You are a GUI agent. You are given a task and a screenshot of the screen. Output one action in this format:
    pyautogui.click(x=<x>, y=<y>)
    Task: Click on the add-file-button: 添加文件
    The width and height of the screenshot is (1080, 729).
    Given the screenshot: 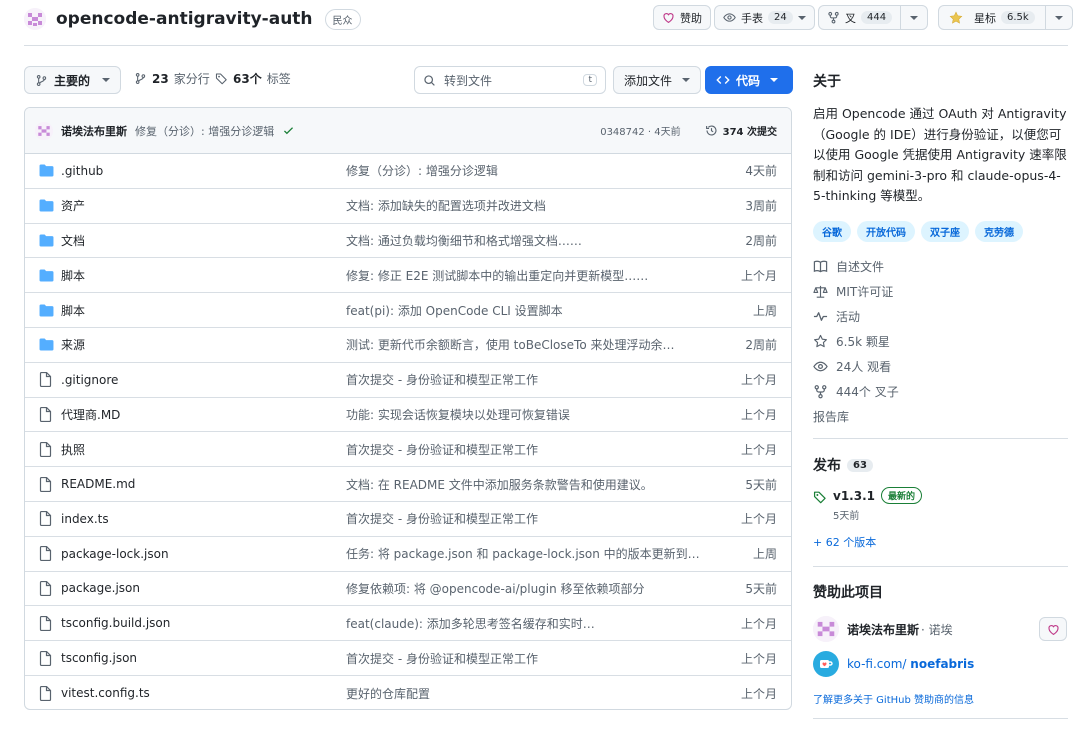 What is the action you would take?
    pyautogui.click(x=657, y=80)
    